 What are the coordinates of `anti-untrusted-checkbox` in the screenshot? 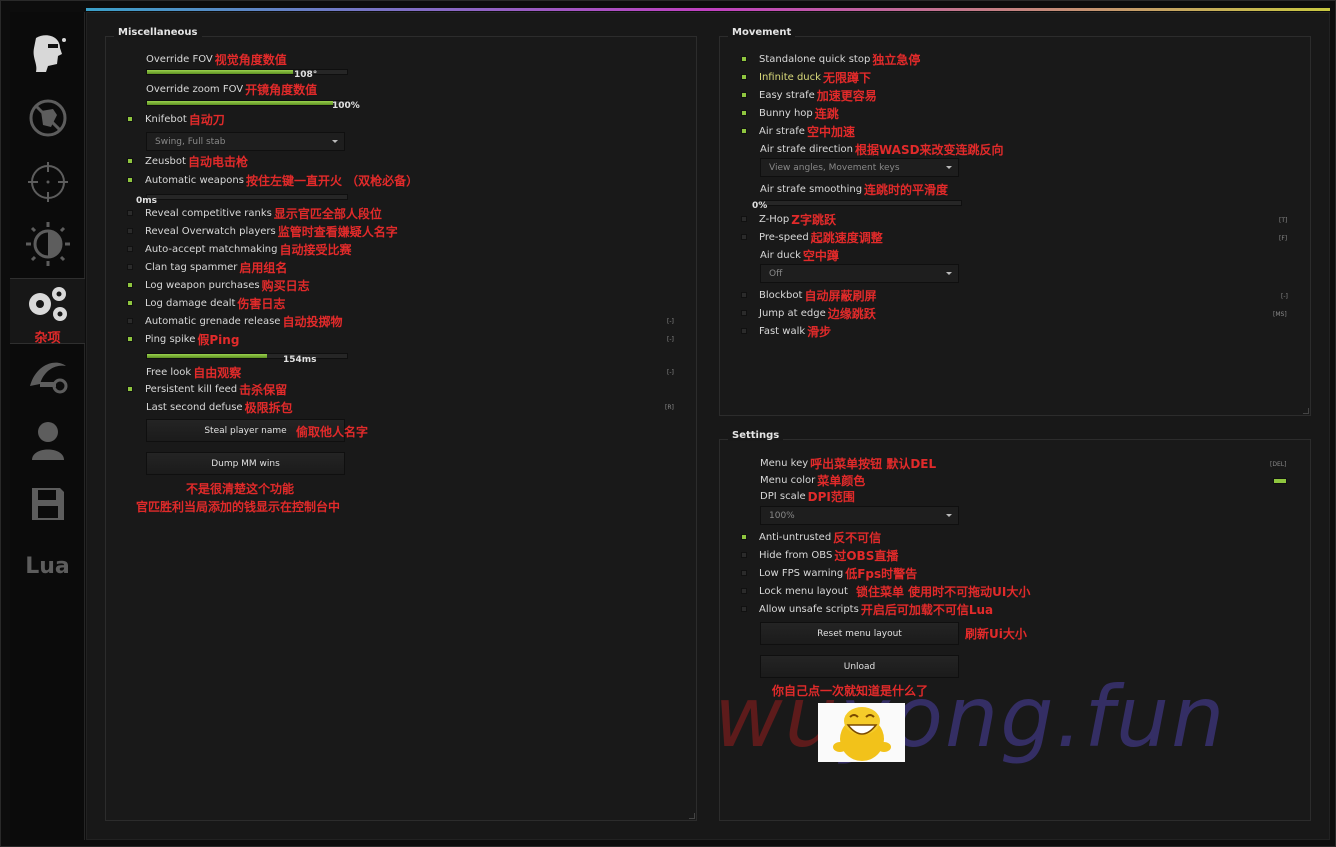 It's located at (744, 537).